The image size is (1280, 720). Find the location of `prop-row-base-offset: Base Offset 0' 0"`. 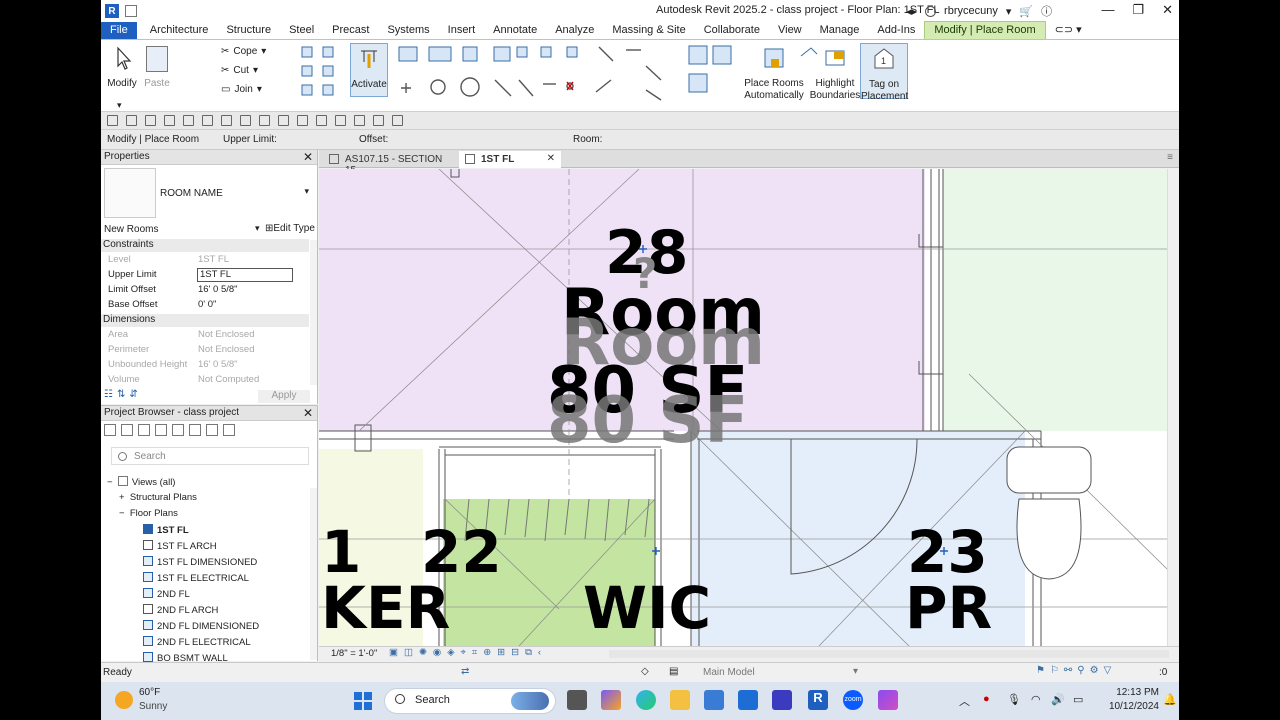

prop-row-base-offset: Base Offset 0' 0" is located at coordinates (205, 305).